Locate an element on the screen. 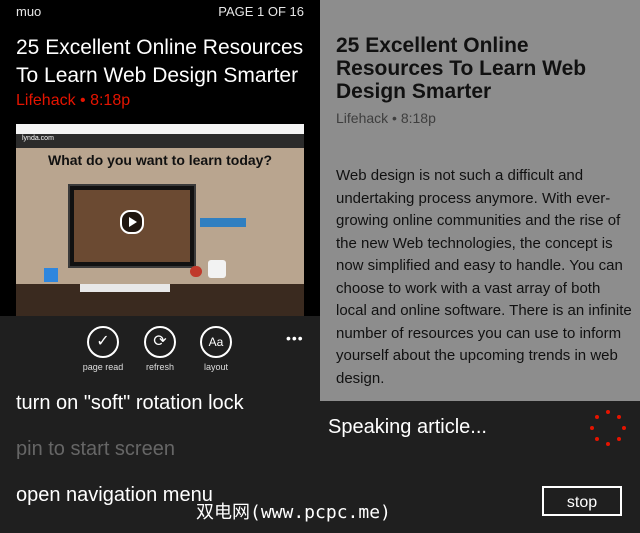 Image resolution: width=640 pixels, height=533 pixels. image-apple is located at coordinates (196, 271).